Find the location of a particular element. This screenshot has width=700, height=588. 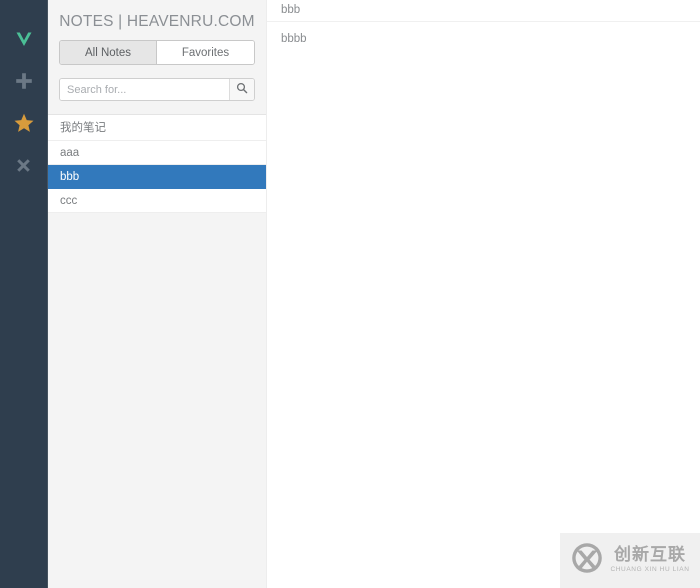

star-icon-button is located at coordinates (24, 123).